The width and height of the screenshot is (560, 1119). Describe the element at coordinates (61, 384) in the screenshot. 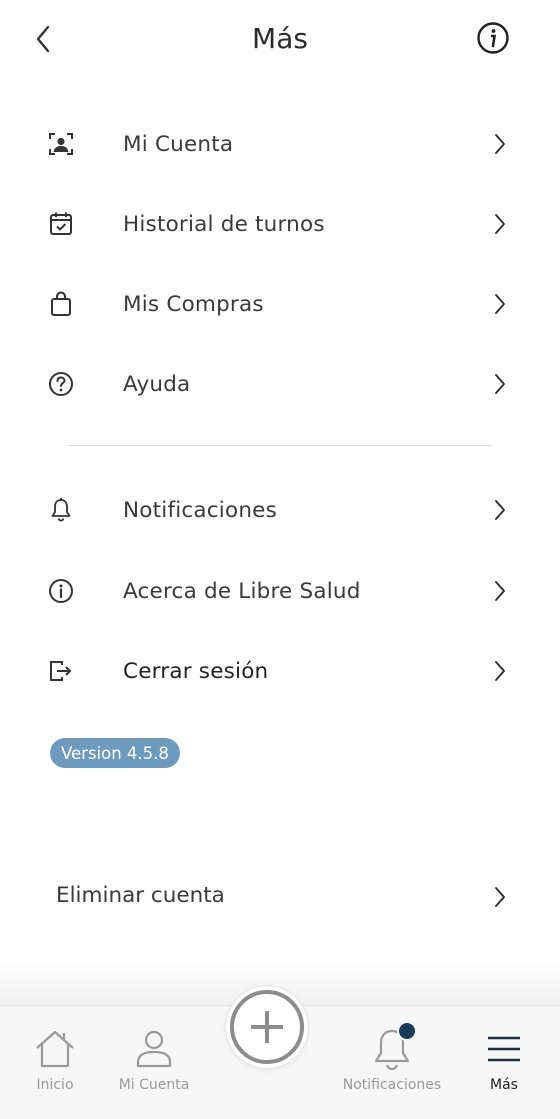

I see `help-circle-icon` at that location.